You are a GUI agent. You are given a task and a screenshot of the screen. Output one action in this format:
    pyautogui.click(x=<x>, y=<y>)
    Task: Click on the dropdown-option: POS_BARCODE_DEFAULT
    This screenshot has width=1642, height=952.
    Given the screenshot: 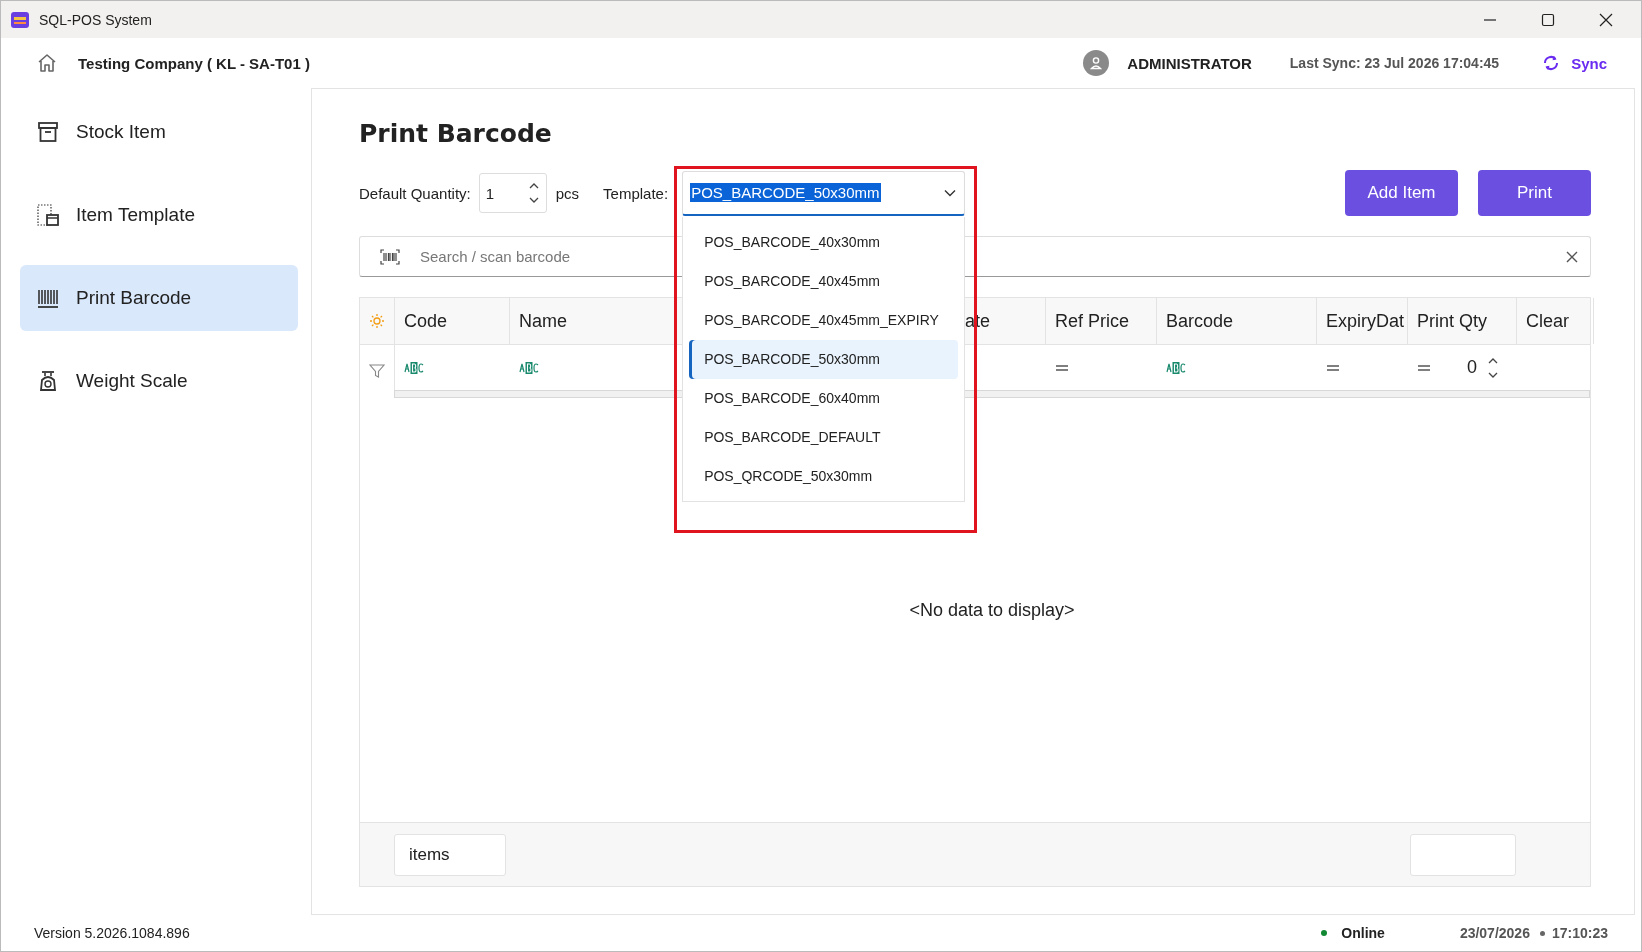 What is the action you would take?
    pyautogui.click(x=824, y=437)
    